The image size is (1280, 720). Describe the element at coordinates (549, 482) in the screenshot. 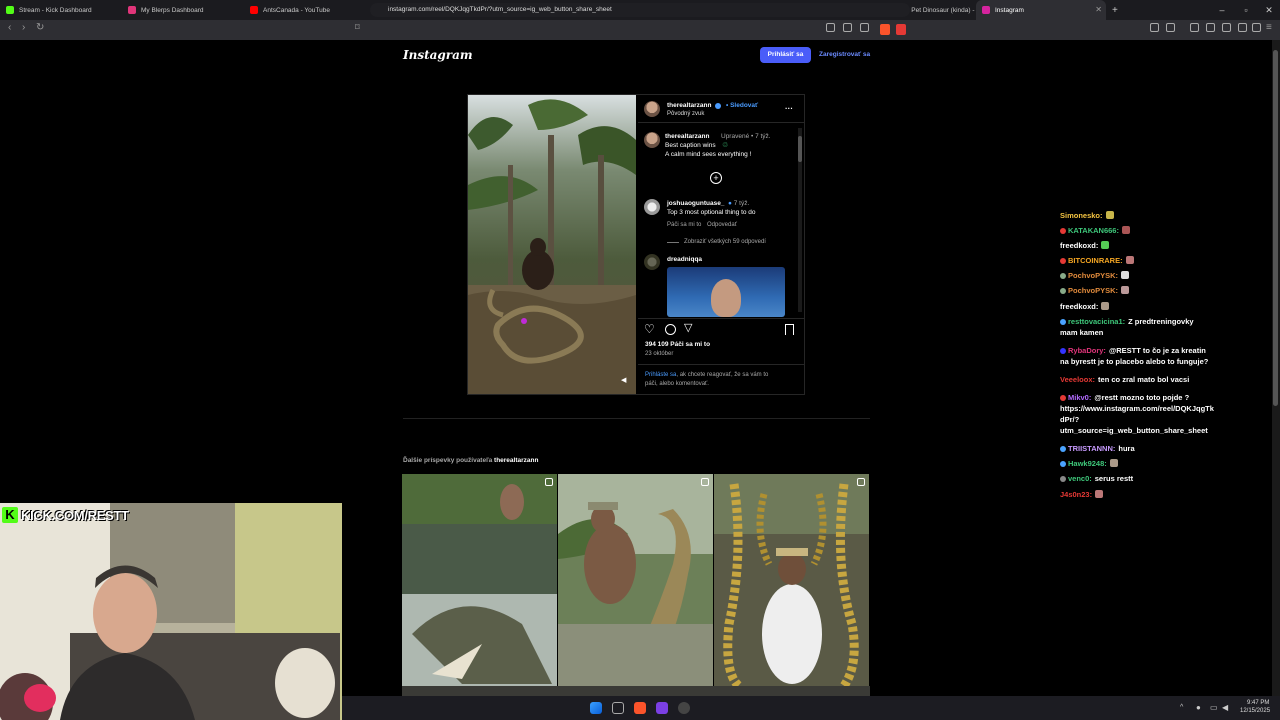

I see `reel-icon` at that location.